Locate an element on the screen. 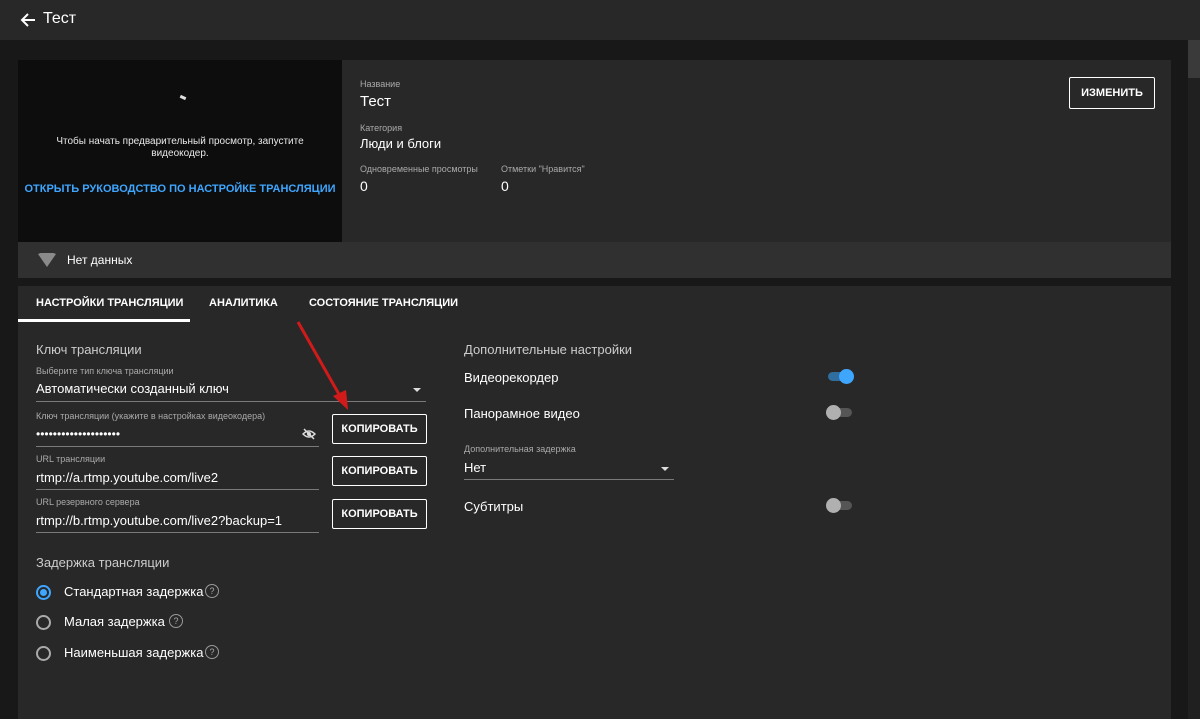 This screenshot has width=1200, height=719. low-latency-label: Малая задержка is located at coordinates (114, 621).